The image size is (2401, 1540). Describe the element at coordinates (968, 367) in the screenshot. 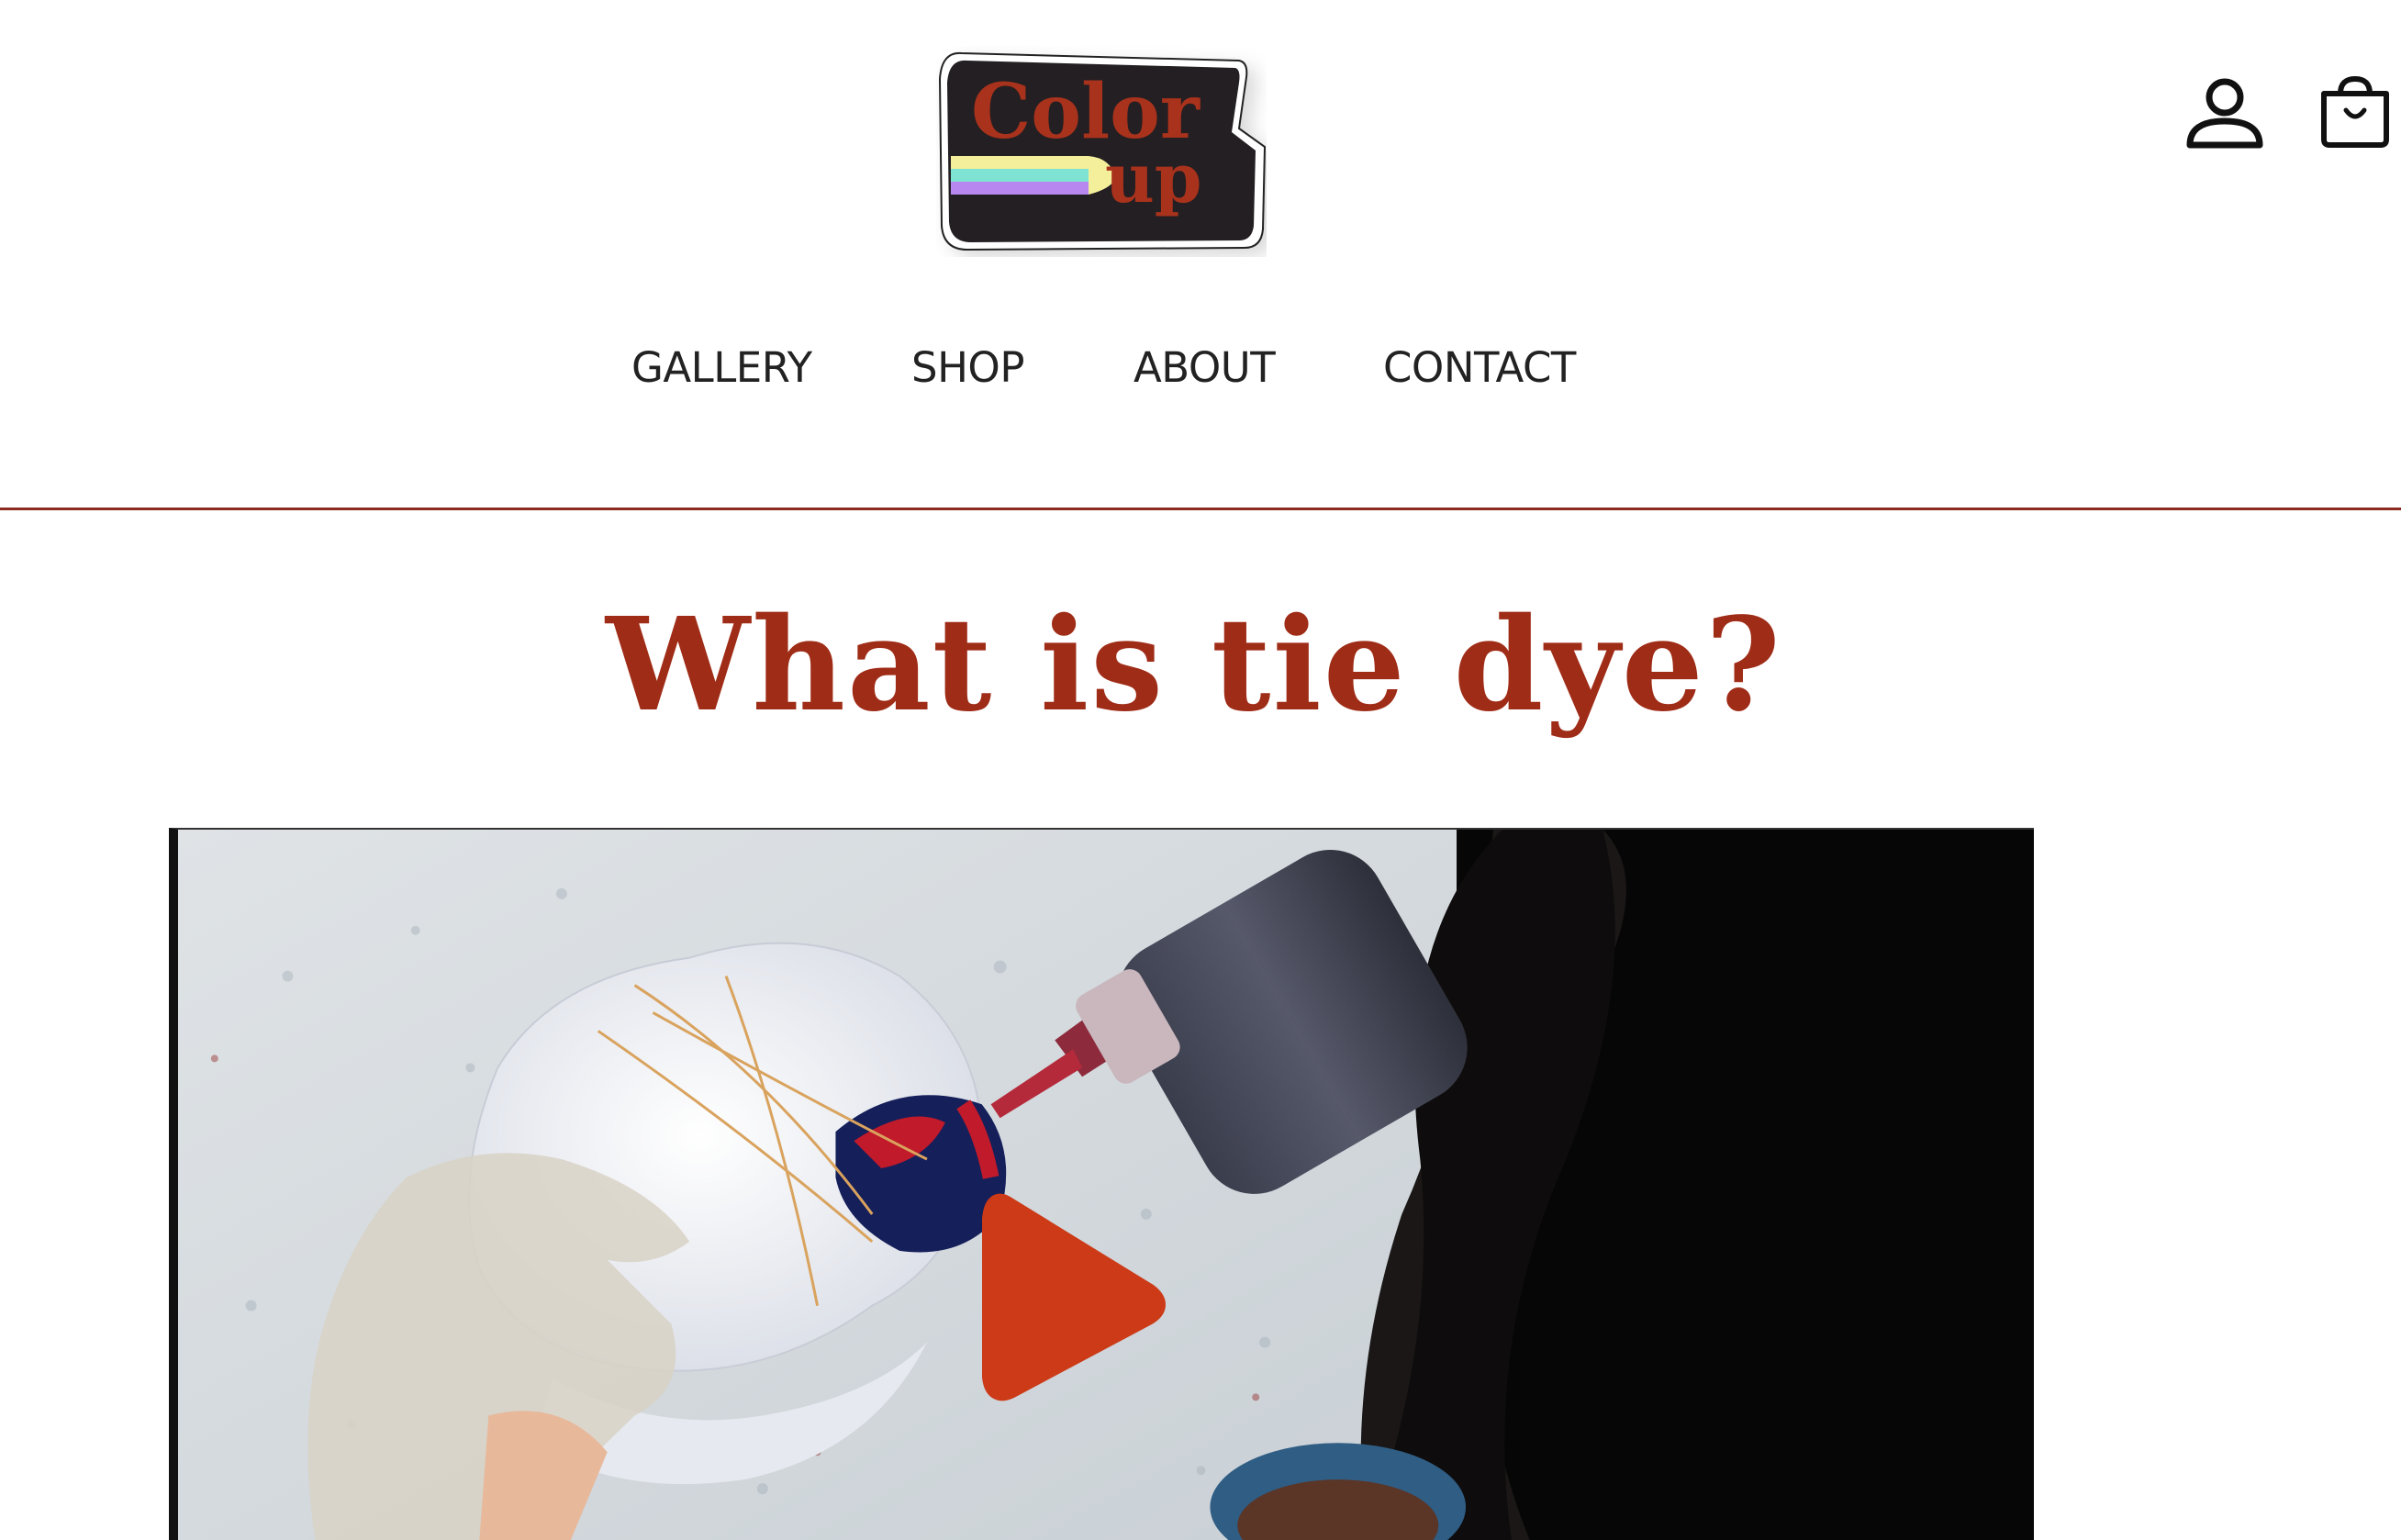

I see `nav-shop-link: SHOP` at that location.